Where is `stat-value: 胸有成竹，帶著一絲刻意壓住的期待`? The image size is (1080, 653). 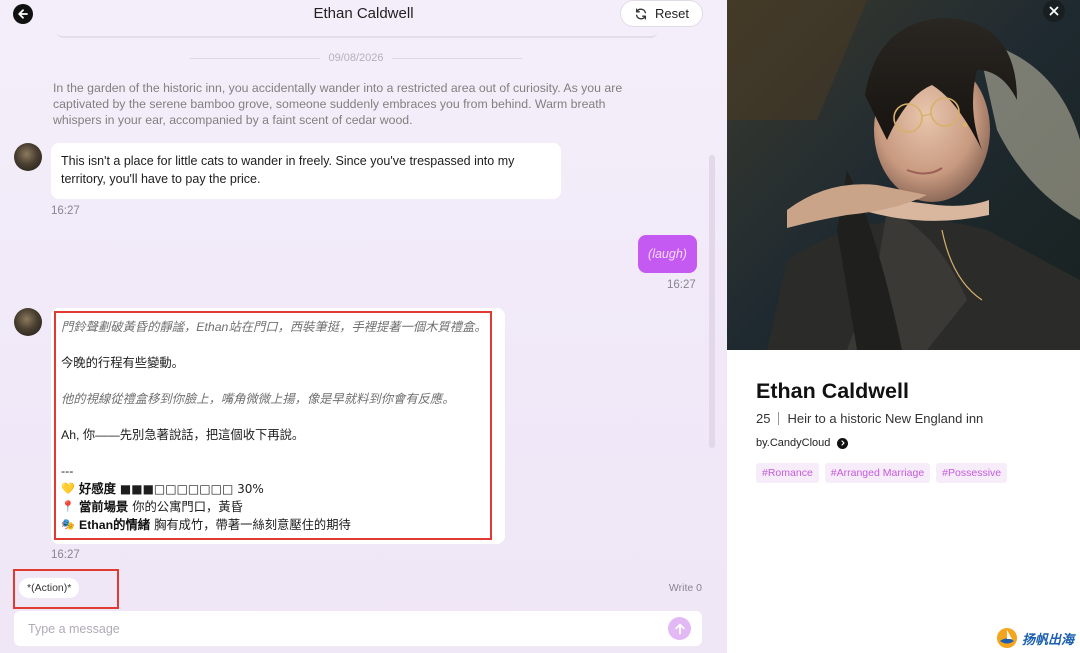
stat-value: 胸有成竹，帶著一絲刻意壓住的期待 is located at coordinates (252, 525).